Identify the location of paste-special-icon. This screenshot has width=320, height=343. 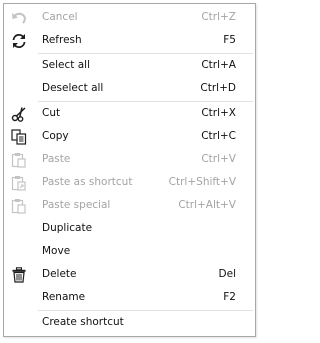
(19, 205).